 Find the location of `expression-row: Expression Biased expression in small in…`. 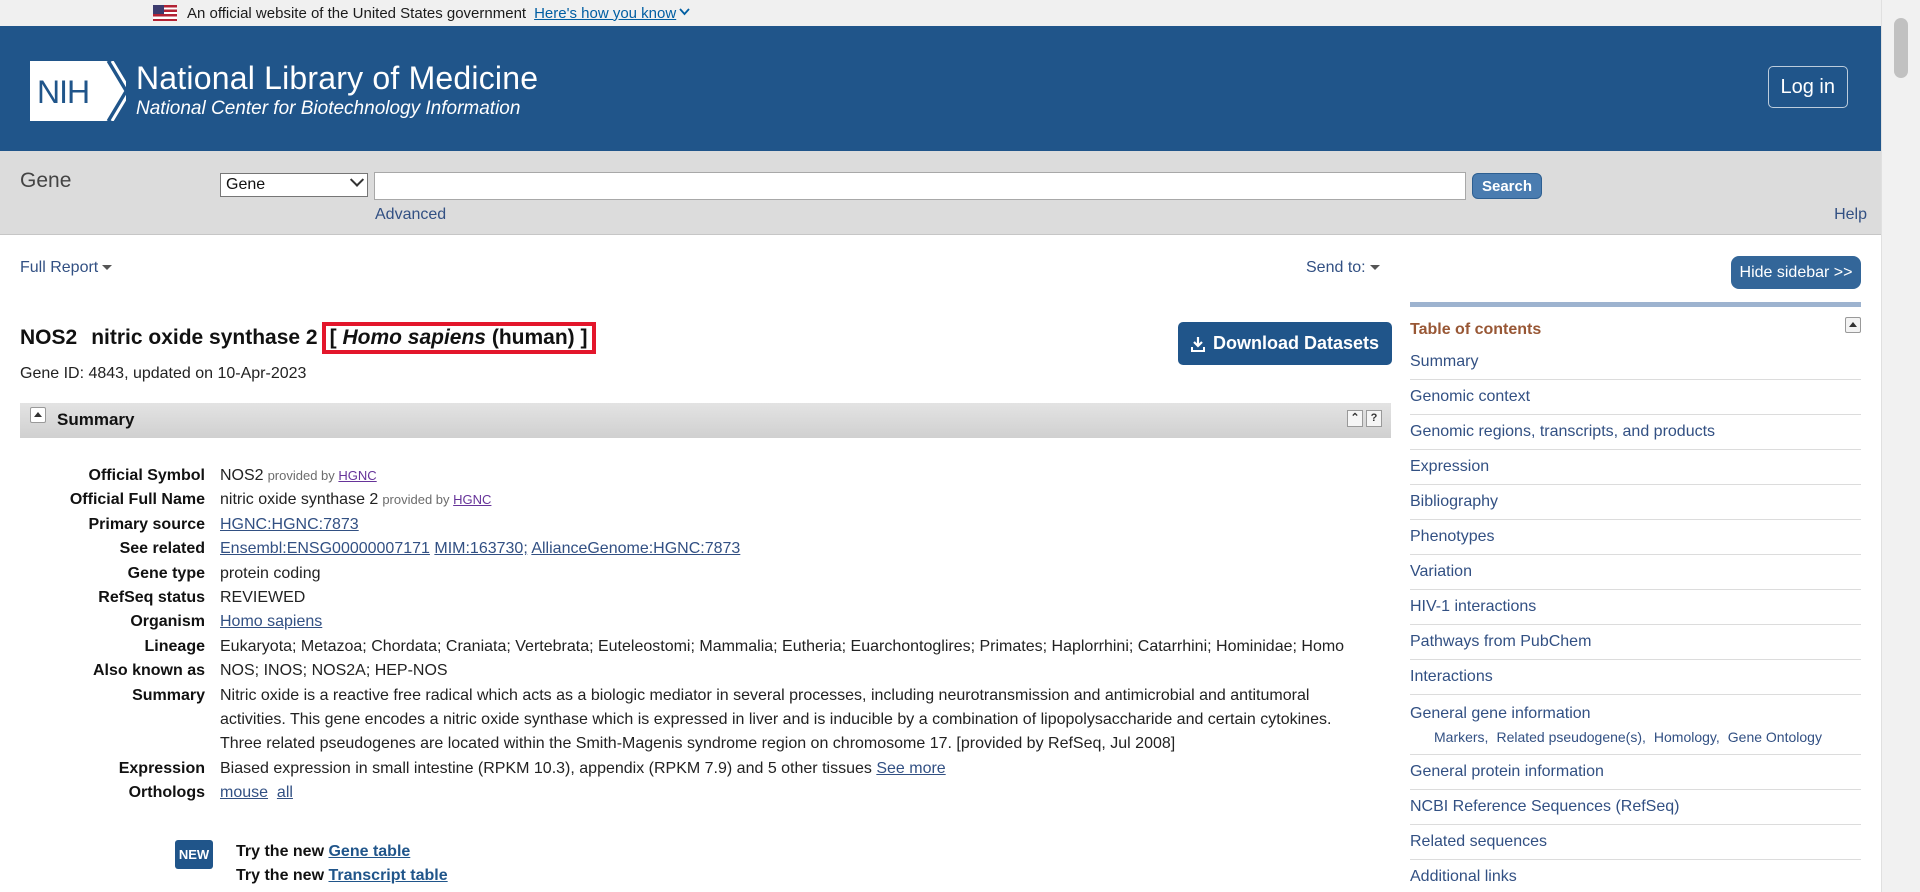

expression-row: Expression Biased expression in small in… is located at coordinates (705, 769).